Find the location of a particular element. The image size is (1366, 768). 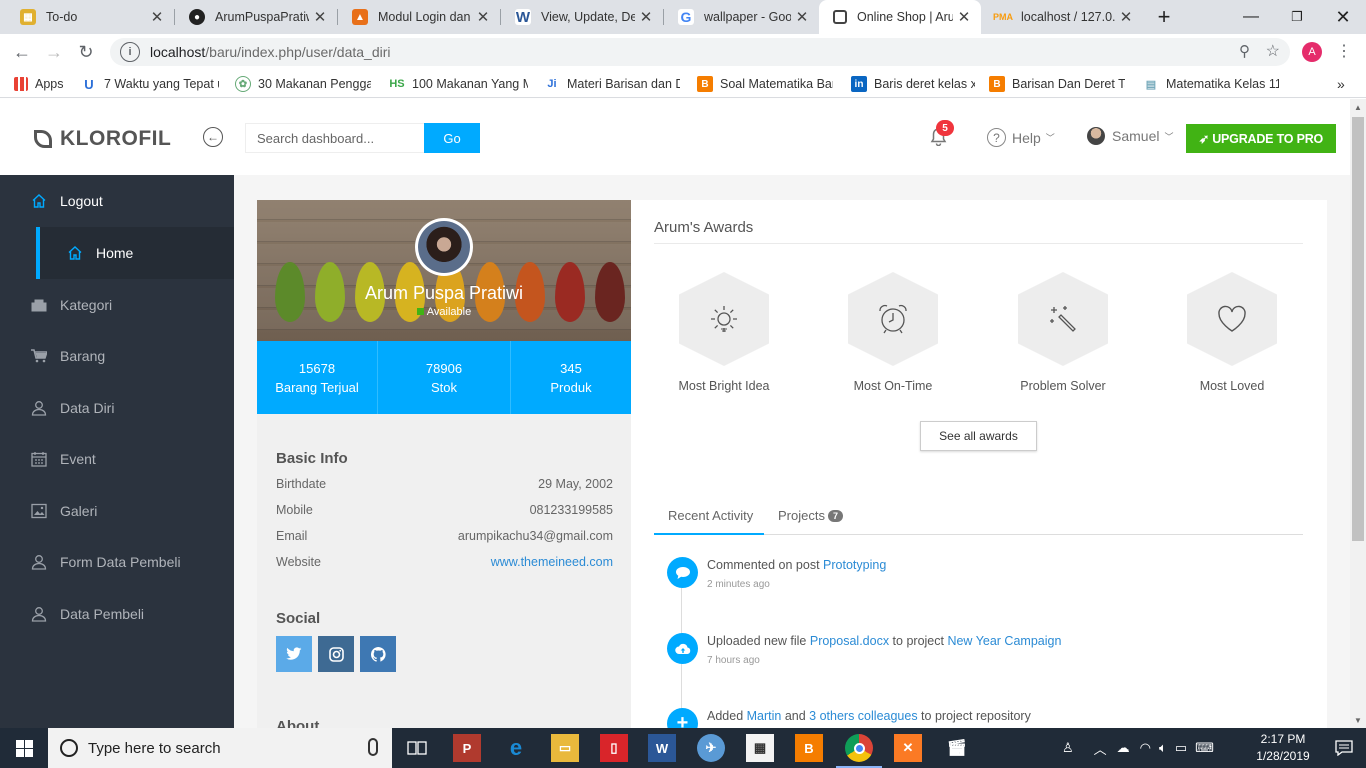

scroll-down-icon: ▼ is located at coordinates (1358, 720).